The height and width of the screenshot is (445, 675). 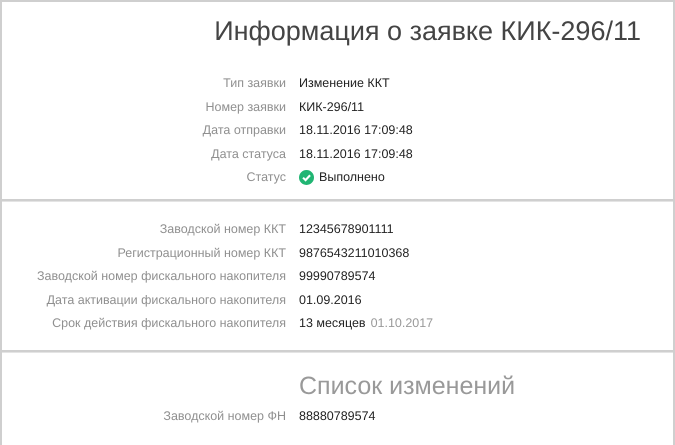 I want to click on field-label: Заводской номер фискального накопителя, so click(x=161, y=276).